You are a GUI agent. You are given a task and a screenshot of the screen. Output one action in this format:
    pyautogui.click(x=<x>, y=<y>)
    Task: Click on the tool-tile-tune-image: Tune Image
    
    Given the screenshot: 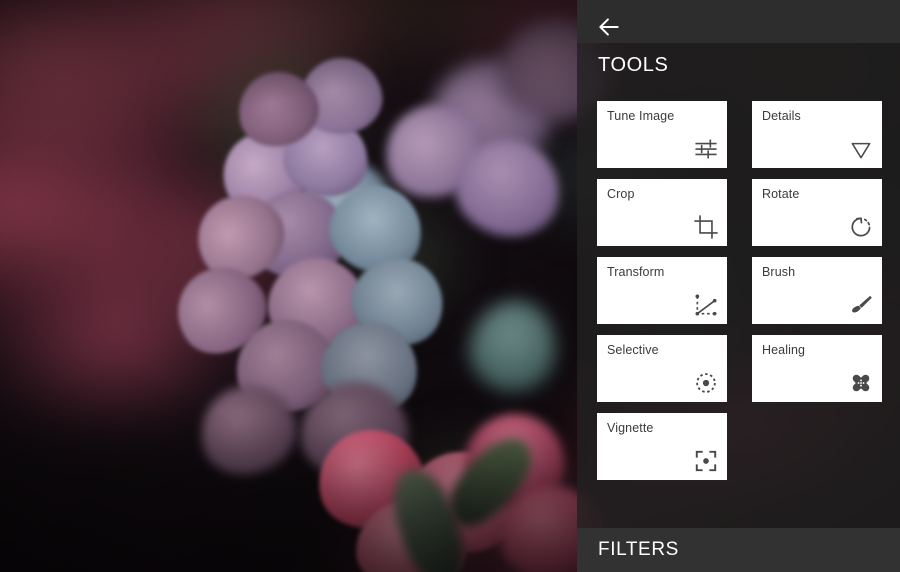 What is the action you would take?
    pyautogui.click(x=662, y=134)
    